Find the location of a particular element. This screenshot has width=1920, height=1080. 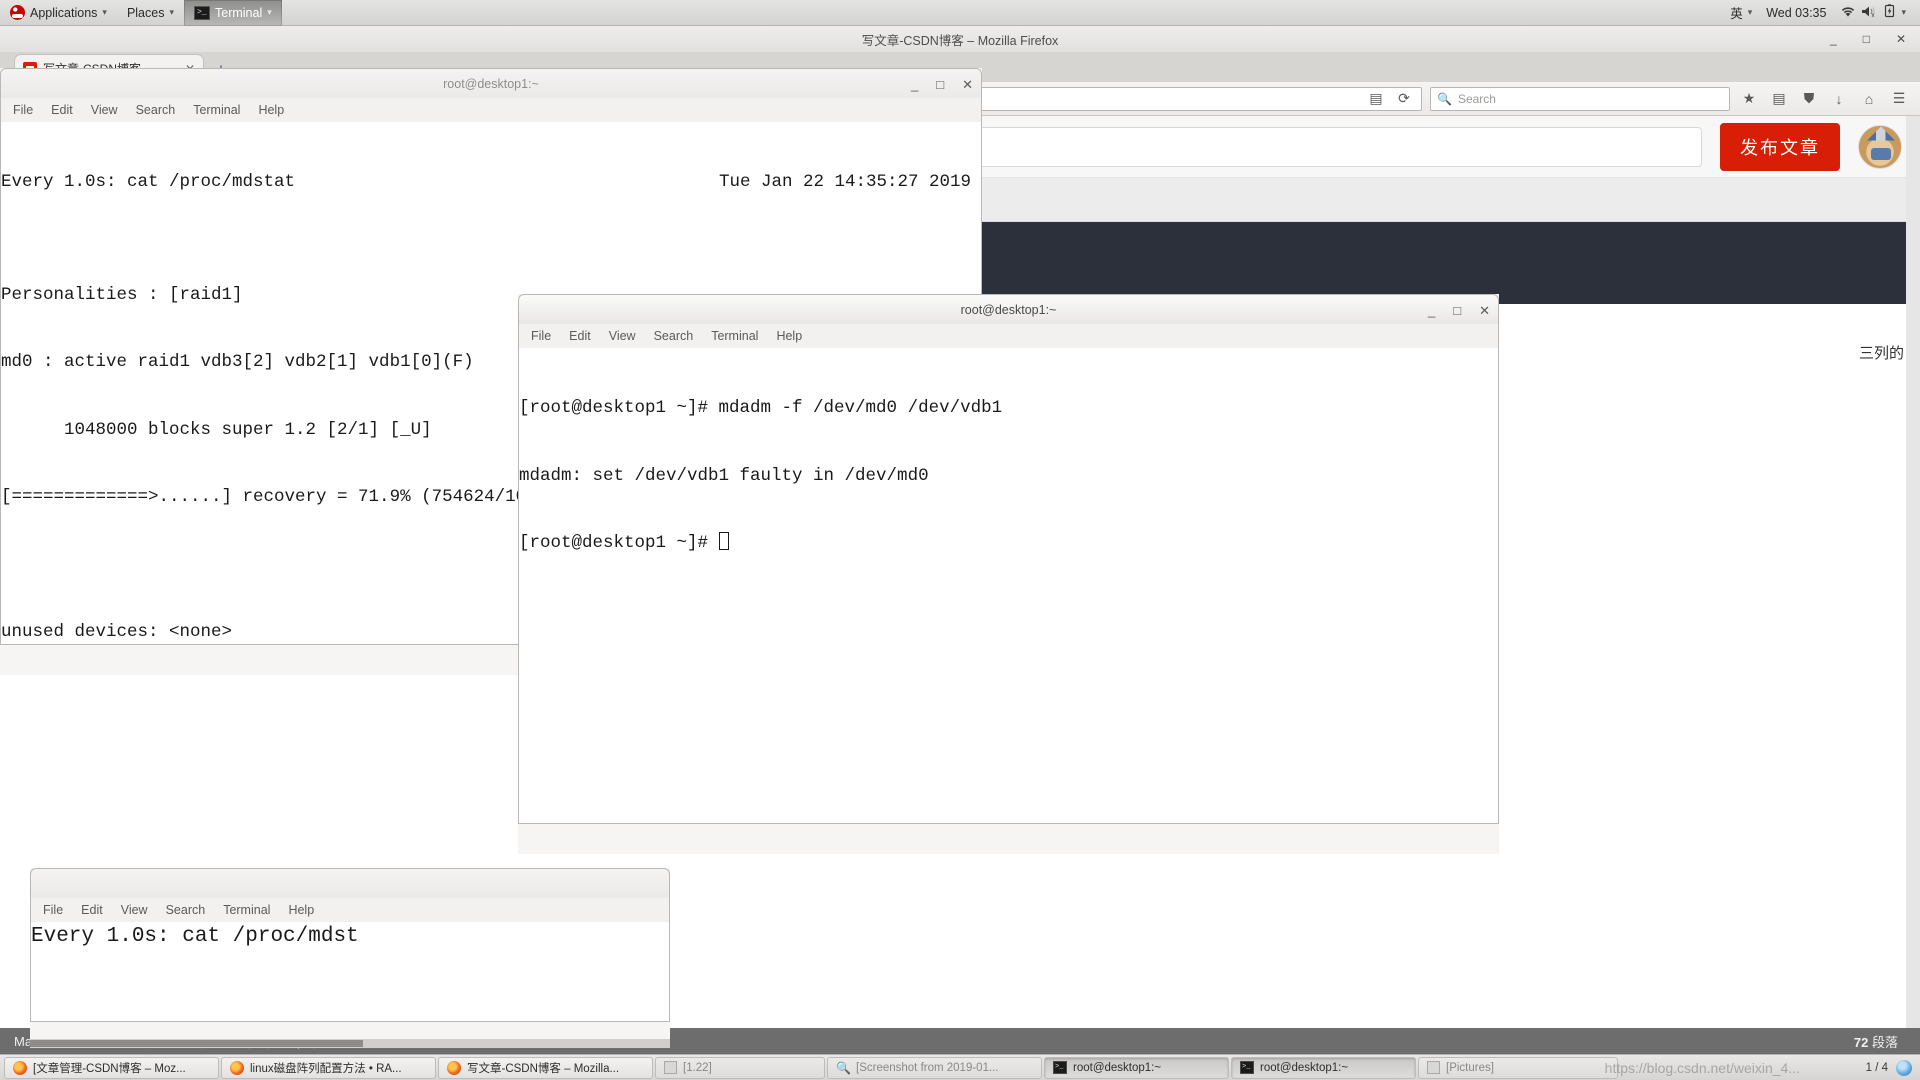

system-status-menu: x ▾ is located at coordinates (1873, 13).